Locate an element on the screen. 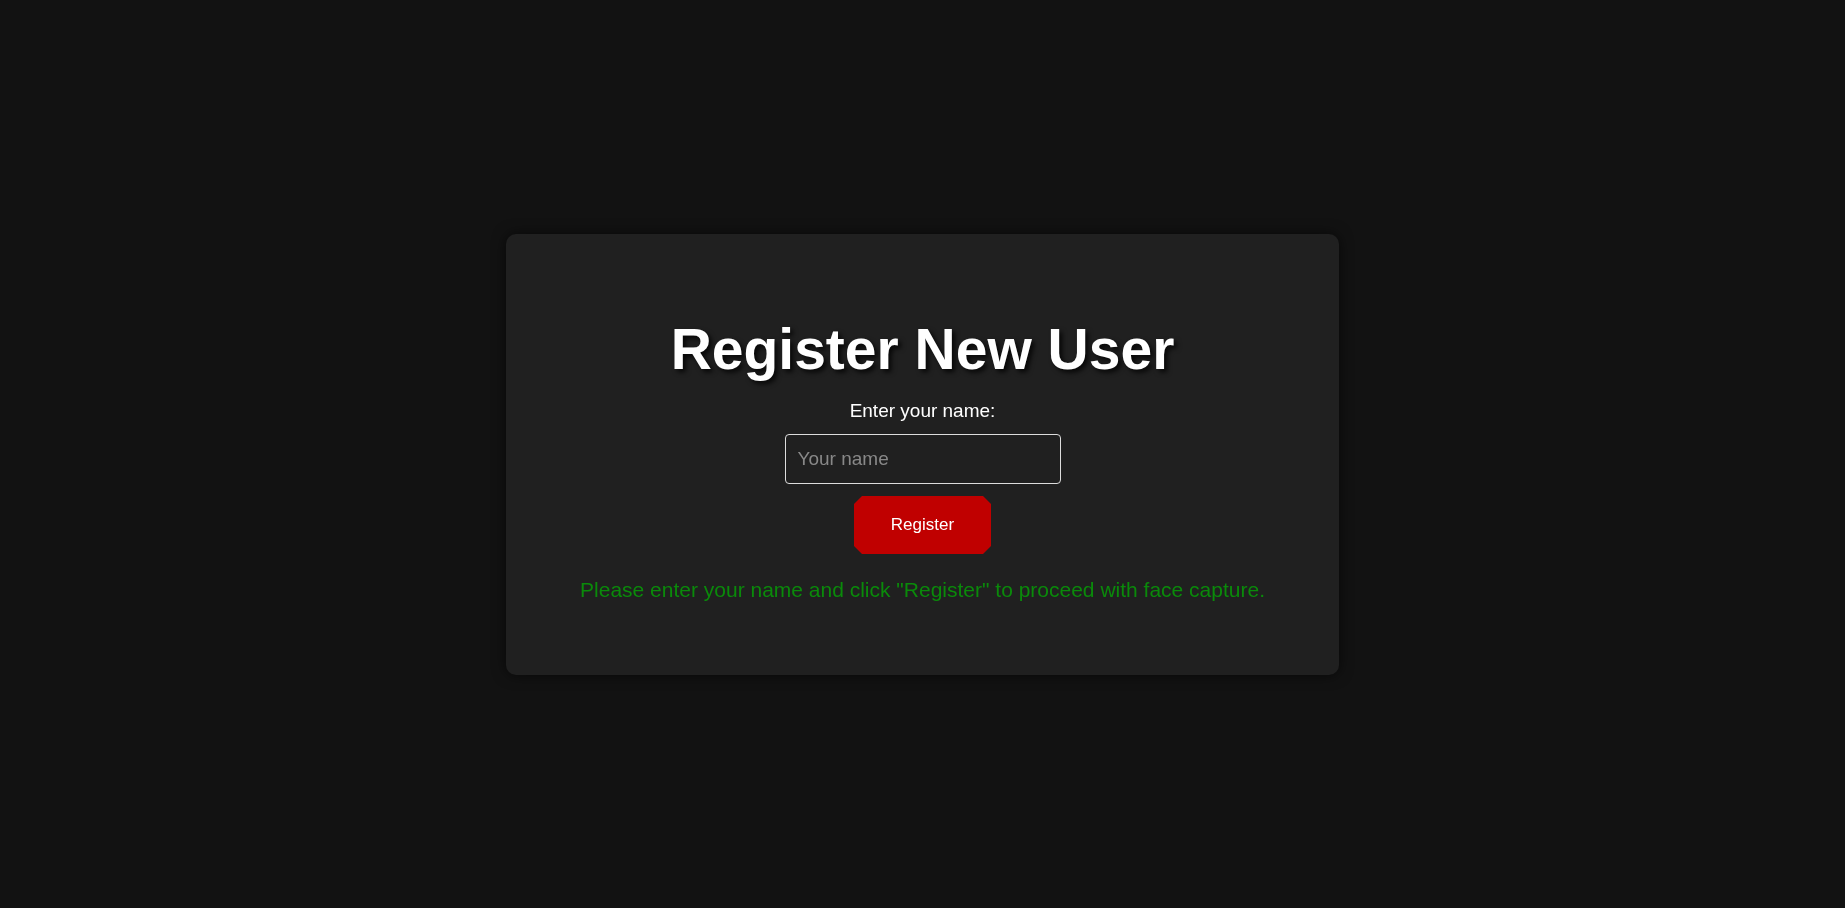  status-message: Please enter your name and click "Register" to proceed with face capture. is located at coordinates (922, 590).